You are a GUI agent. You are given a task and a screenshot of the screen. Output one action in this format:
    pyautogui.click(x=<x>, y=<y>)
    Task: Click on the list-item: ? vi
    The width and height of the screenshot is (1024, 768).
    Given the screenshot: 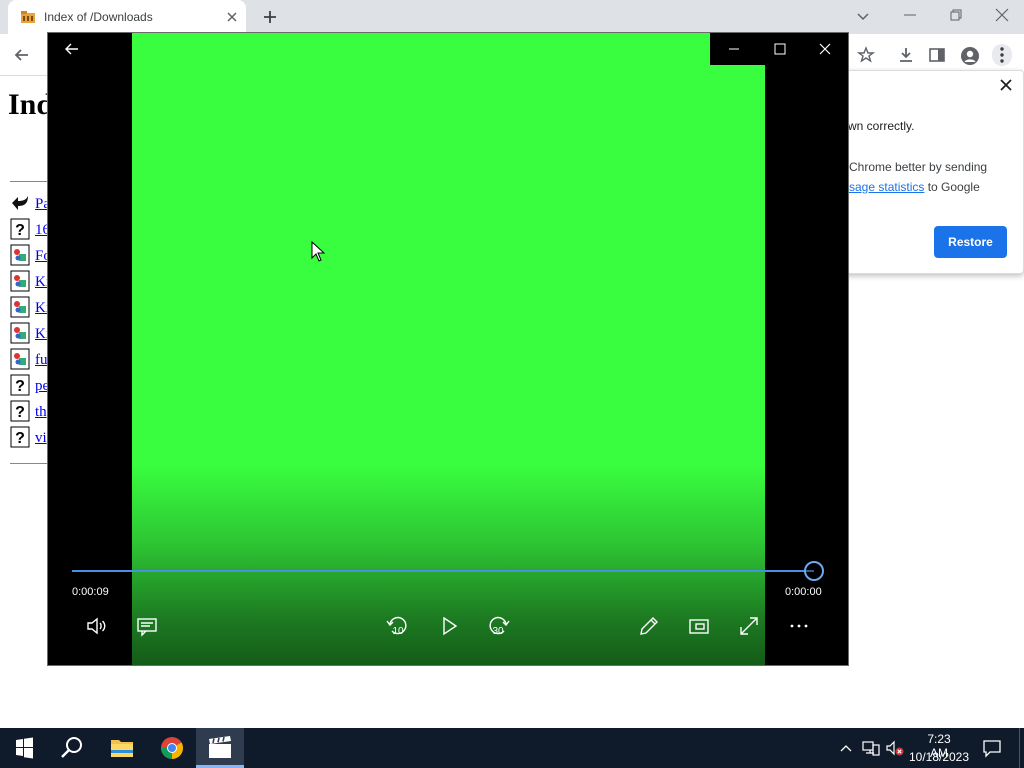 What is the action you would take?
    pyautogui.click(x=30, y=438)
    